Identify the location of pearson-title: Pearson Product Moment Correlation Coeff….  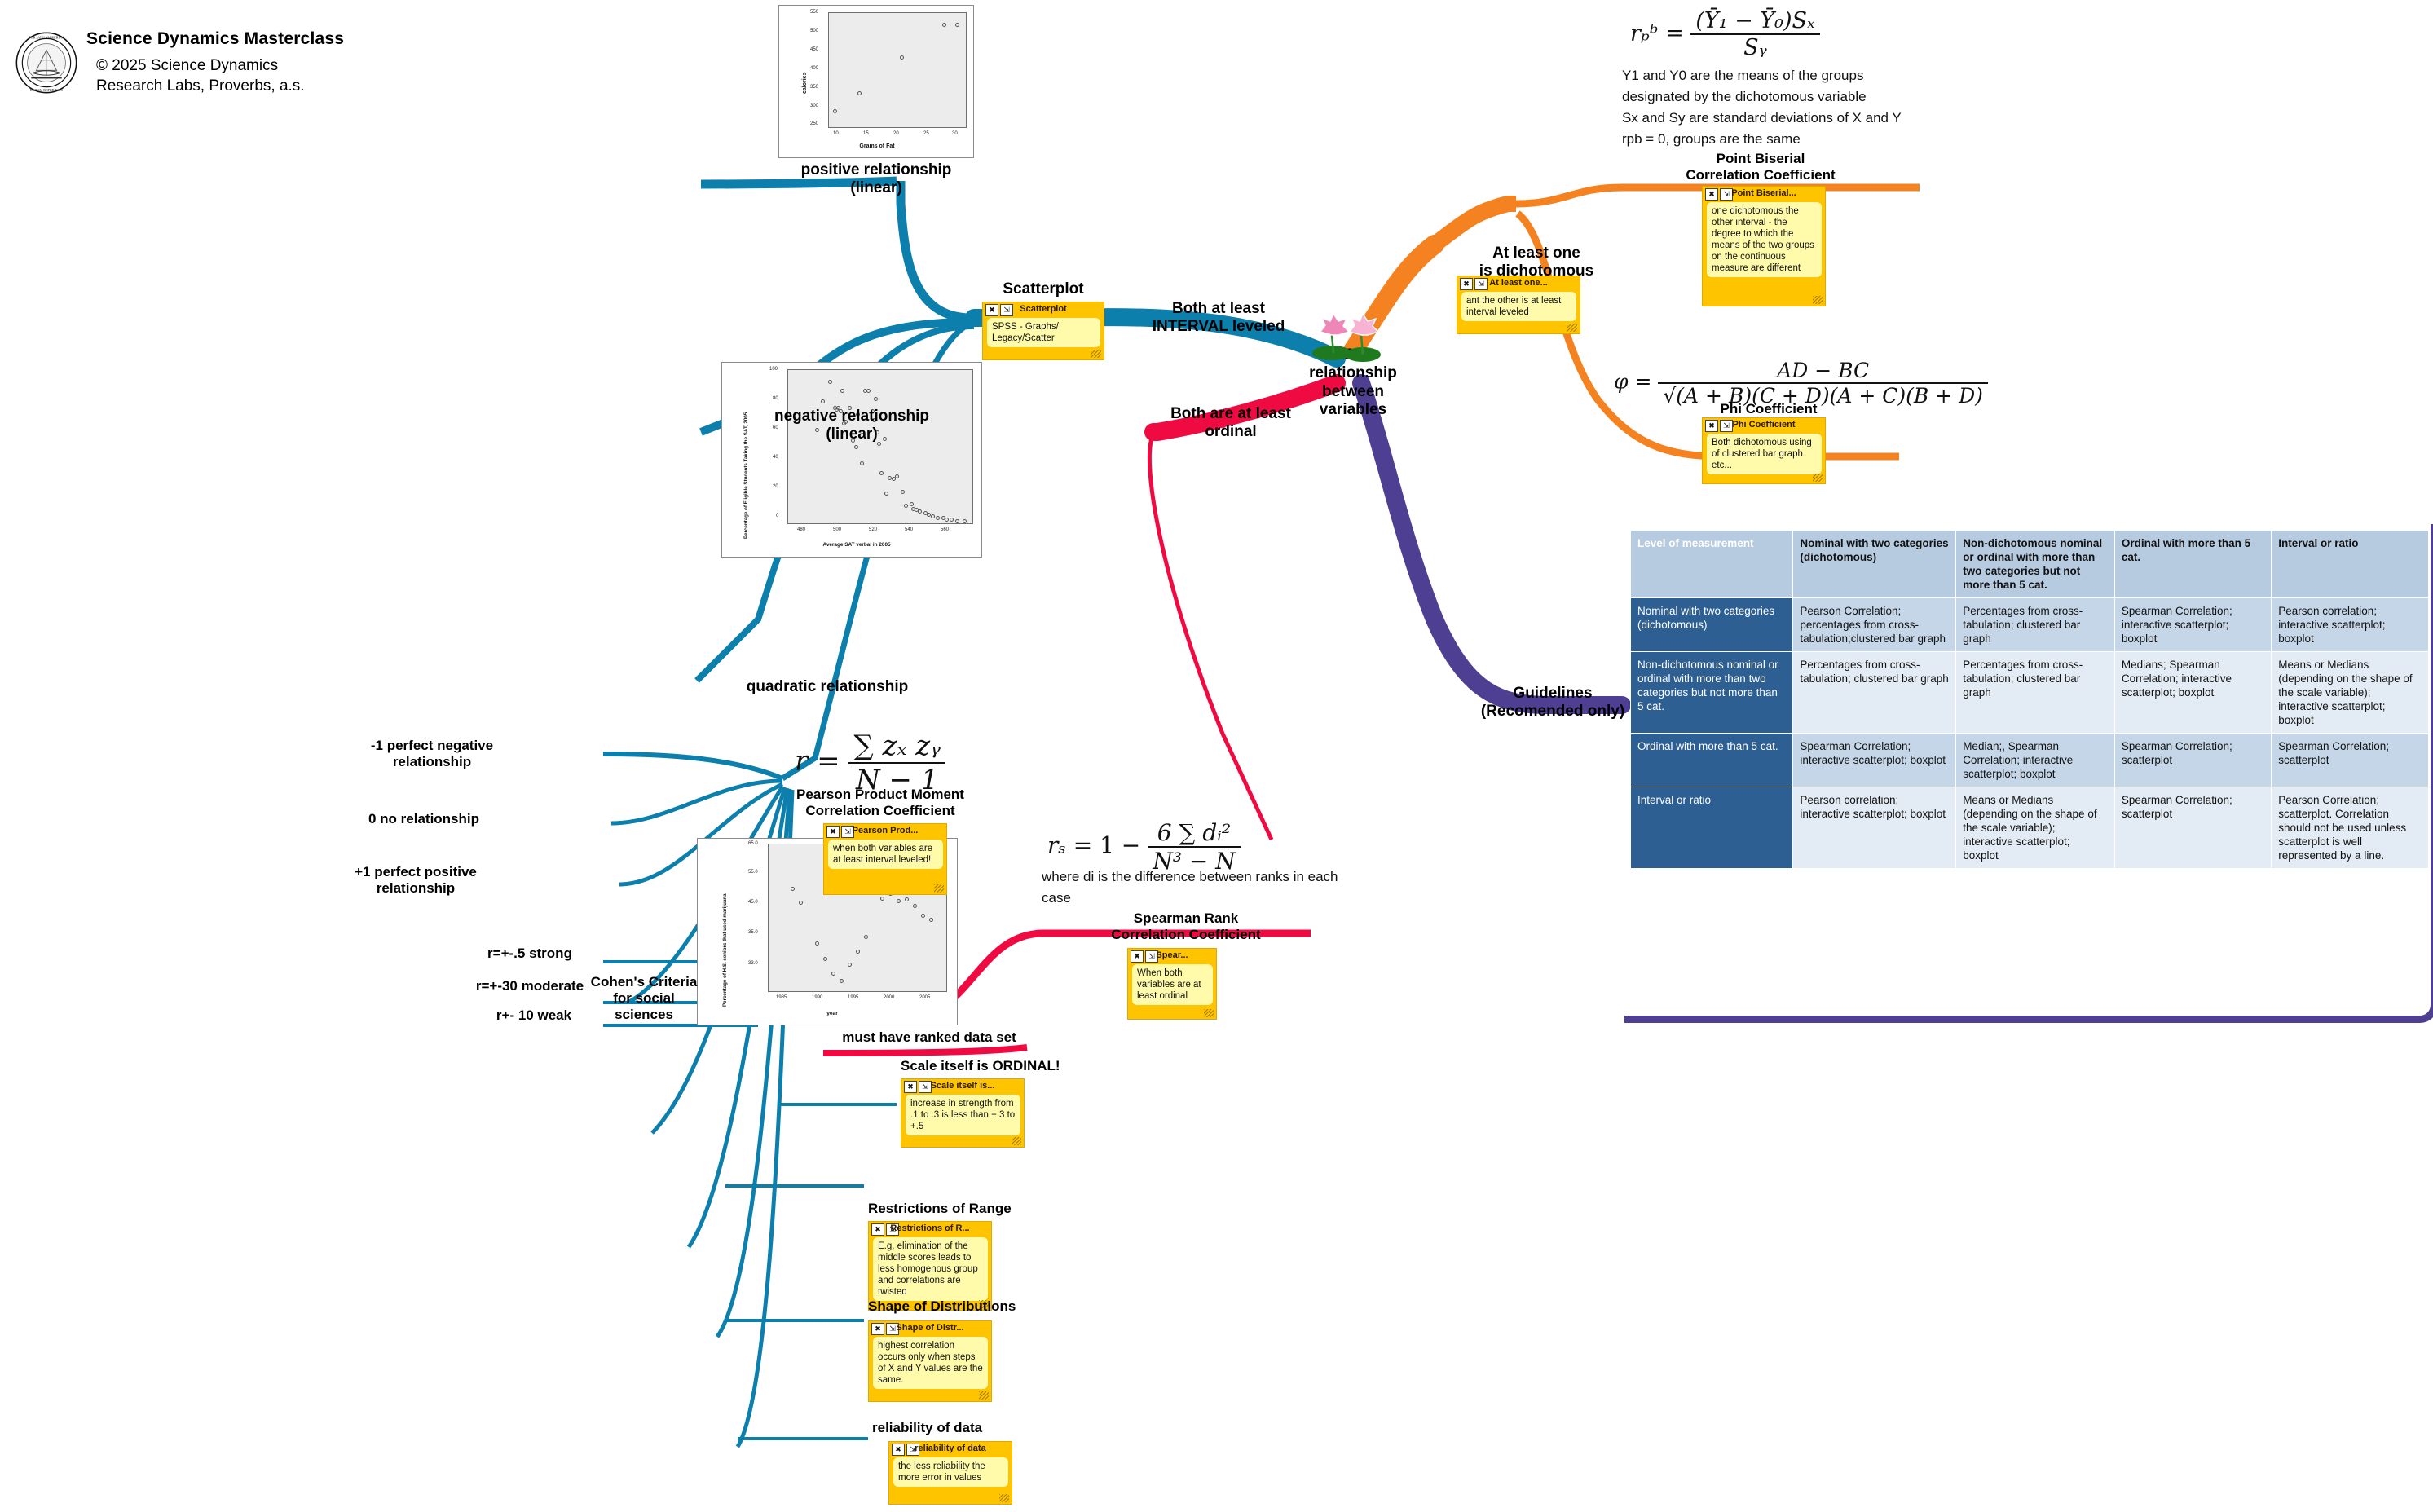
(880, 803).